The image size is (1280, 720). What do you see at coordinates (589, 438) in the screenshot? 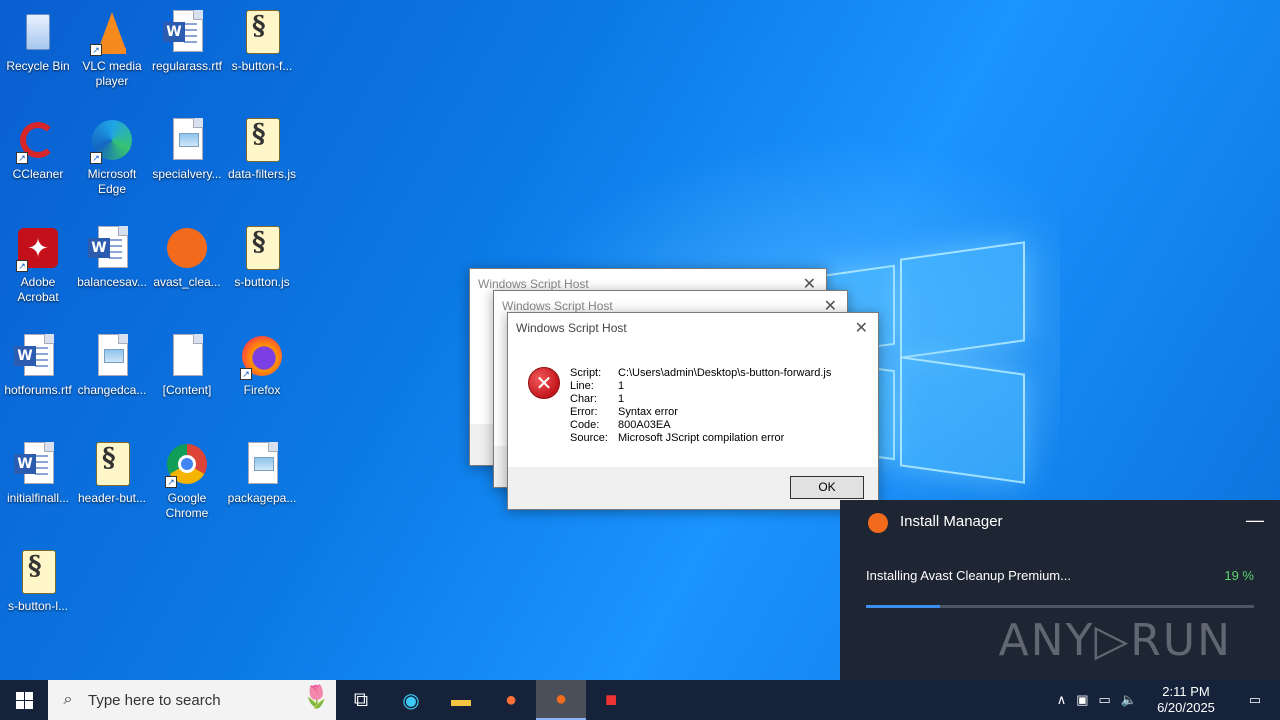
I see `error-detail-key: Source:` at bounding box center [589, 438].